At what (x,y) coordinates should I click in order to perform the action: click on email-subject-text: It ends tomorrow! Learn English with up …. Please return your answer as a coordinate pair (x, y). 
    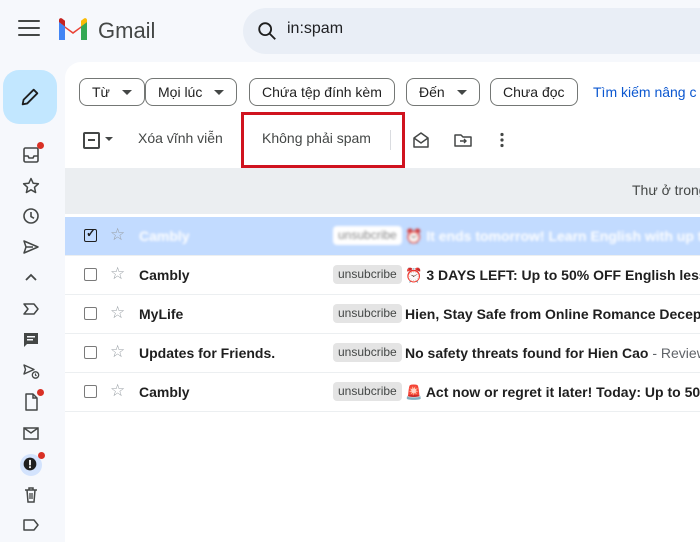
    Looking at the image, I should click on (563, 236).